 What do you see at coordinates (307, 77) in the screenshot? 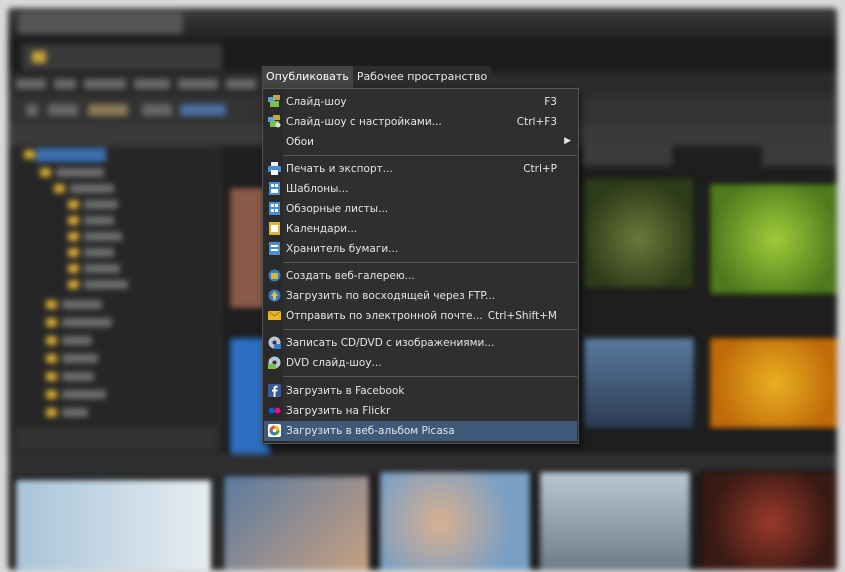
I see `menu-publish: Опубликовать` at bounding box center [307, 77].